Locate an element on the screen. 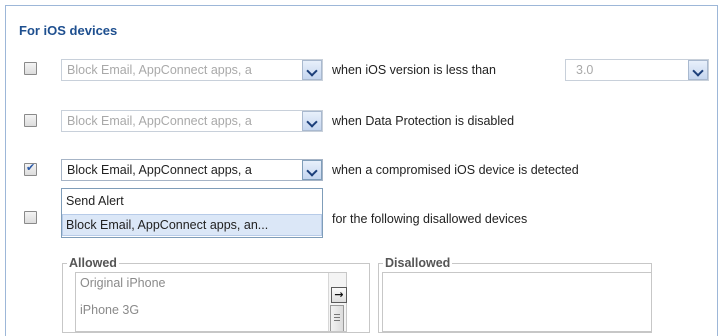  allowed-listbox: Original iPhone iPhone 3G is located at coordinates (211, 302).